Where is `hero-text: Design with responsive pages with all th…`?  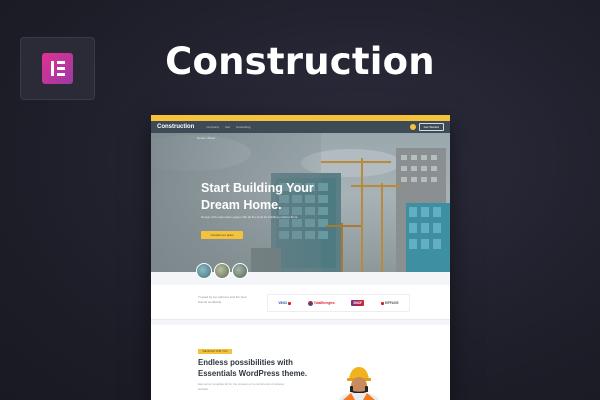
hero-text: Design with responsive pages with all th… is located at coordinates (250, 217).